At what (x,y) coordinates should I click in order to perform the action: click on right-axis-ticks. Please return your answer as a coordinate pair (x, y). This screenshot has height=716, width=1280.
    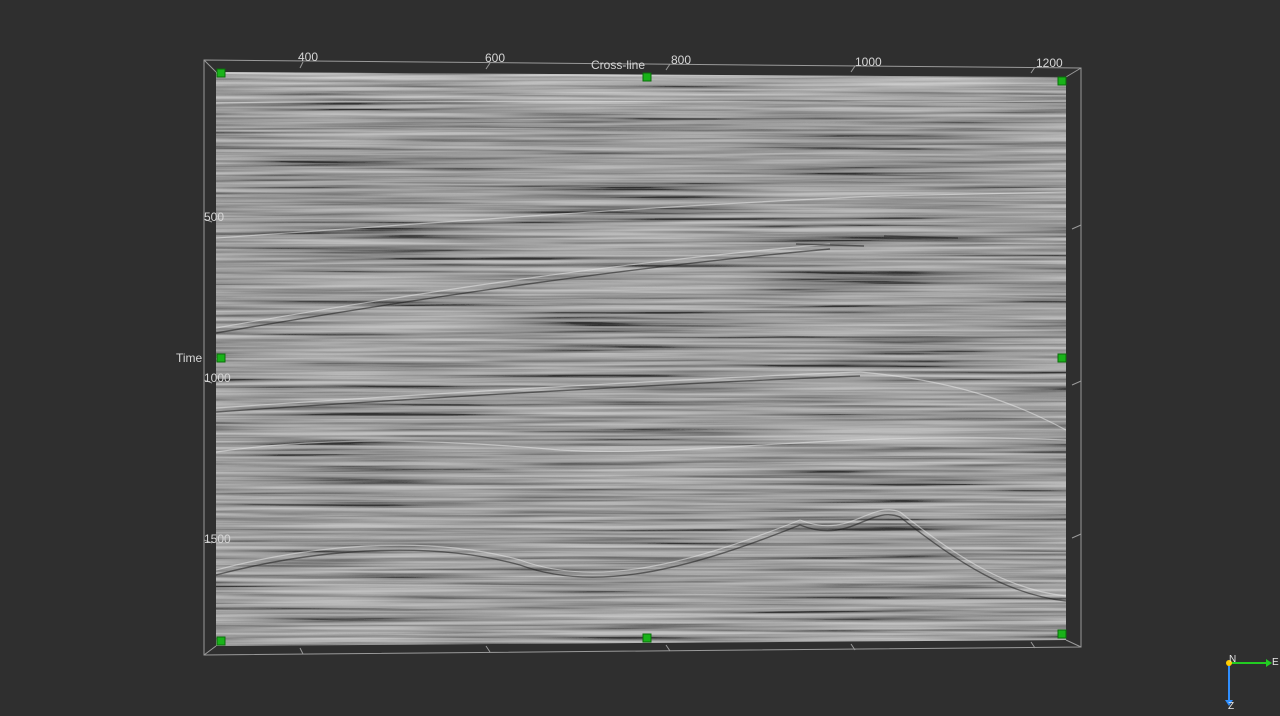
    Looking at the image, I should click on (1076, 381).